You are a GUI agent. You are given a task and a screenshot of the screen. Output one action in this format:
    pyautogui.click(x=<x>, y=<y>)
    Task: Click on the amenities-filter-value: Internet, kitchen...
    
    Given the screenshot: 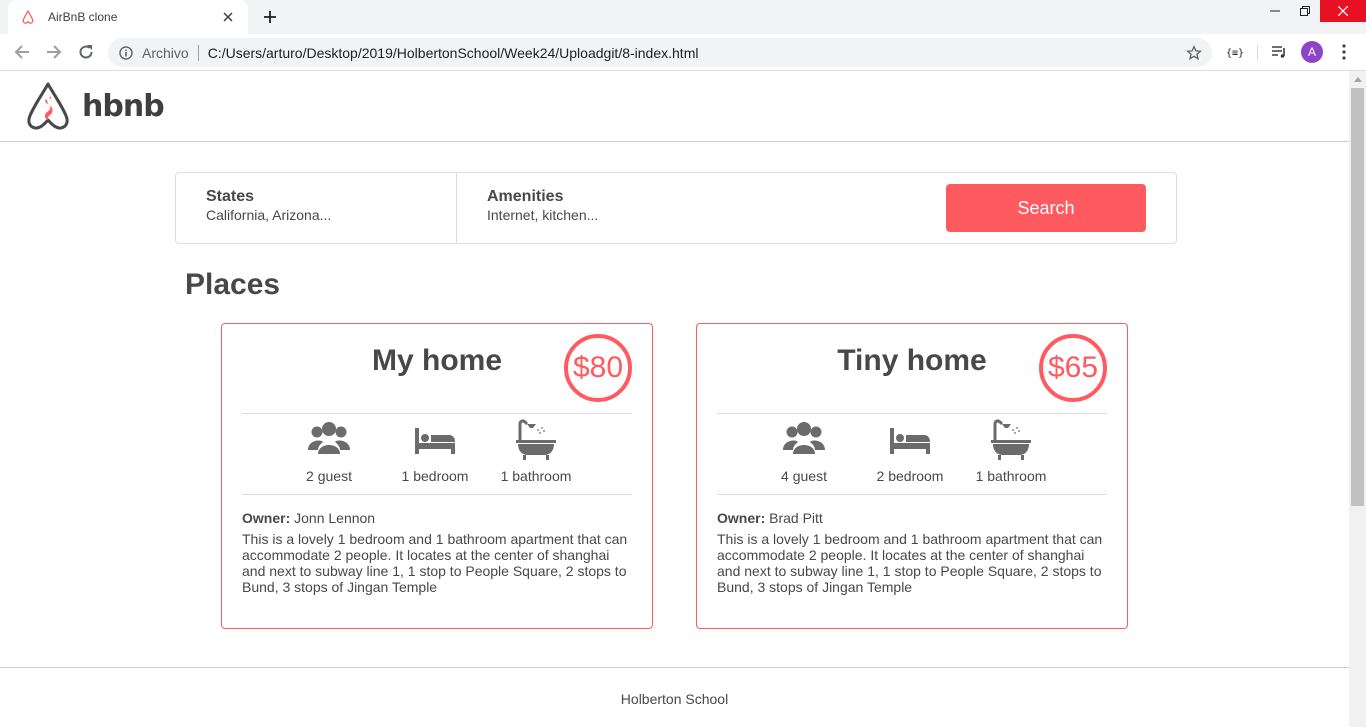 What is the action you would take?
    pyautogui.click(x=543, y=215)
    